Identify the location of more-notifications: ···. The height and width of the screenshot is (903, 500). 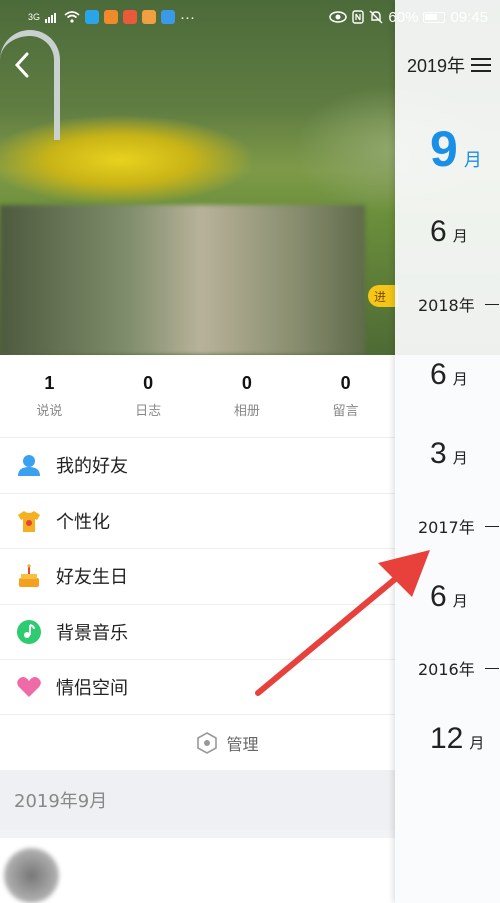
(188, 17).